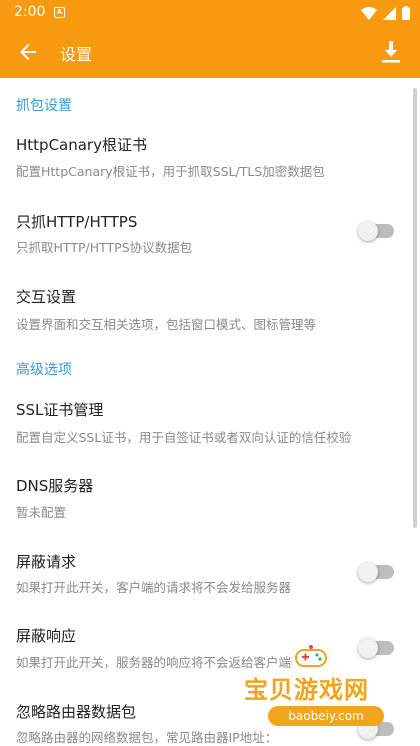 The image size is (420, 746). I want to click on section-header-capture: 抓包设置, so click(44, 106).